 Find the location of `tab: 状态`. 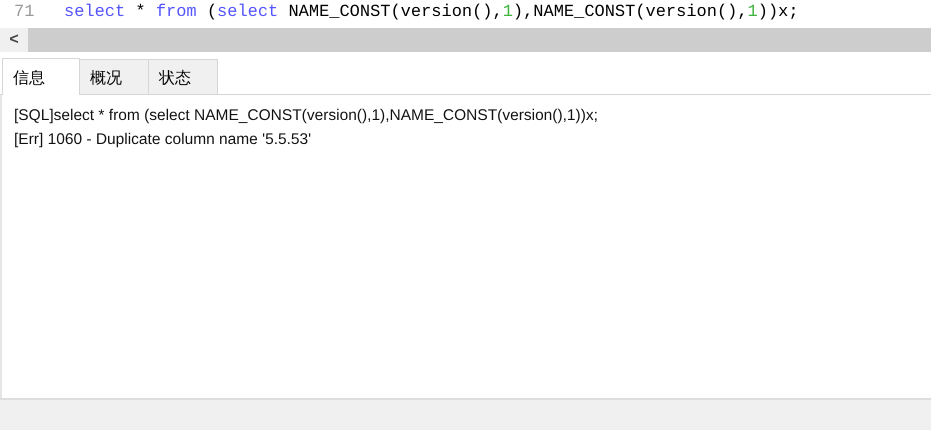

tab: 状态 is located at coordinates (183, 76).